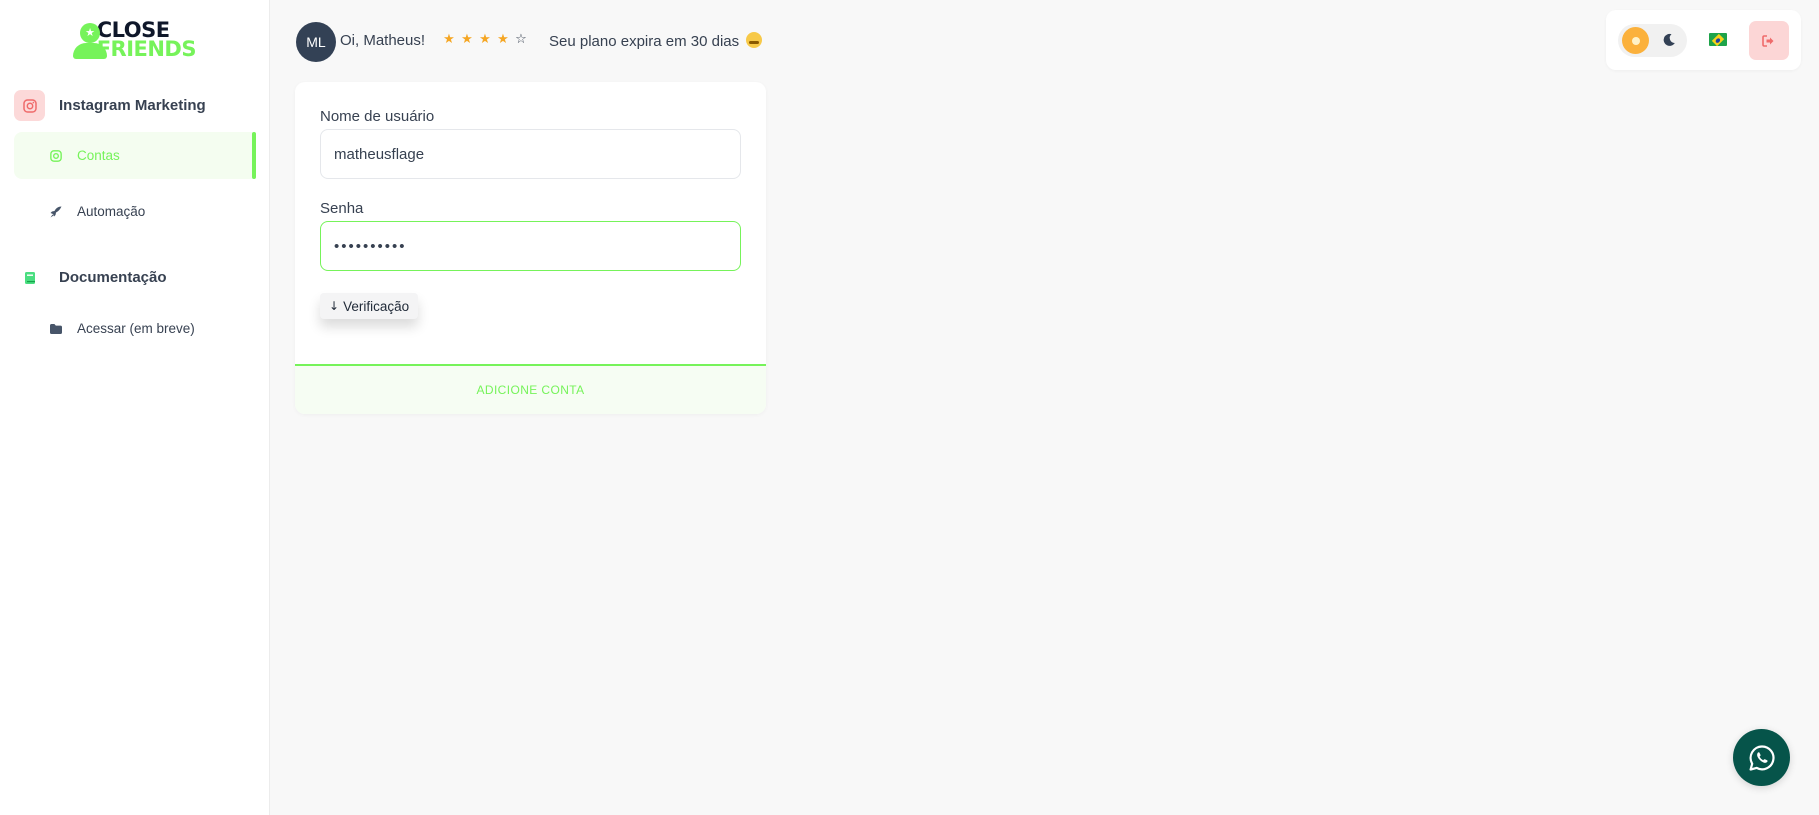 The image size is (1819, 815). I want to click on add-account-button: ADICIONE CONTA, so click(530, 389).